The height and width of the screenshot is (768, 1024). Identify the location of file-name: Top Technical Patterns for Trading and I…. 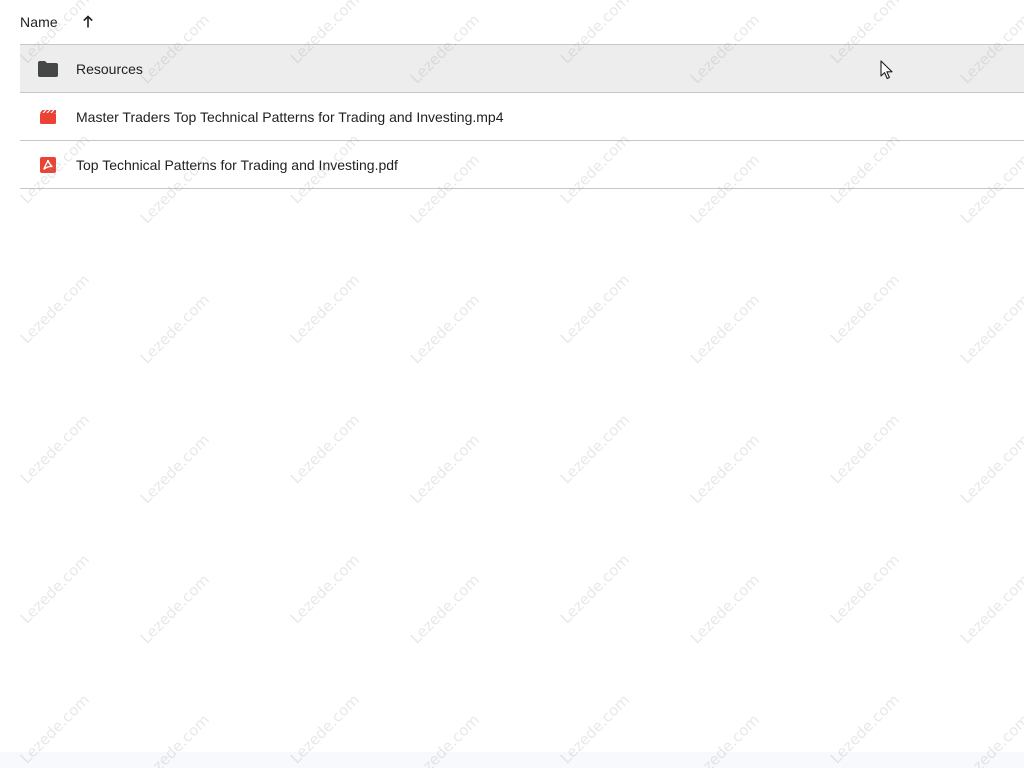
(237, 164).